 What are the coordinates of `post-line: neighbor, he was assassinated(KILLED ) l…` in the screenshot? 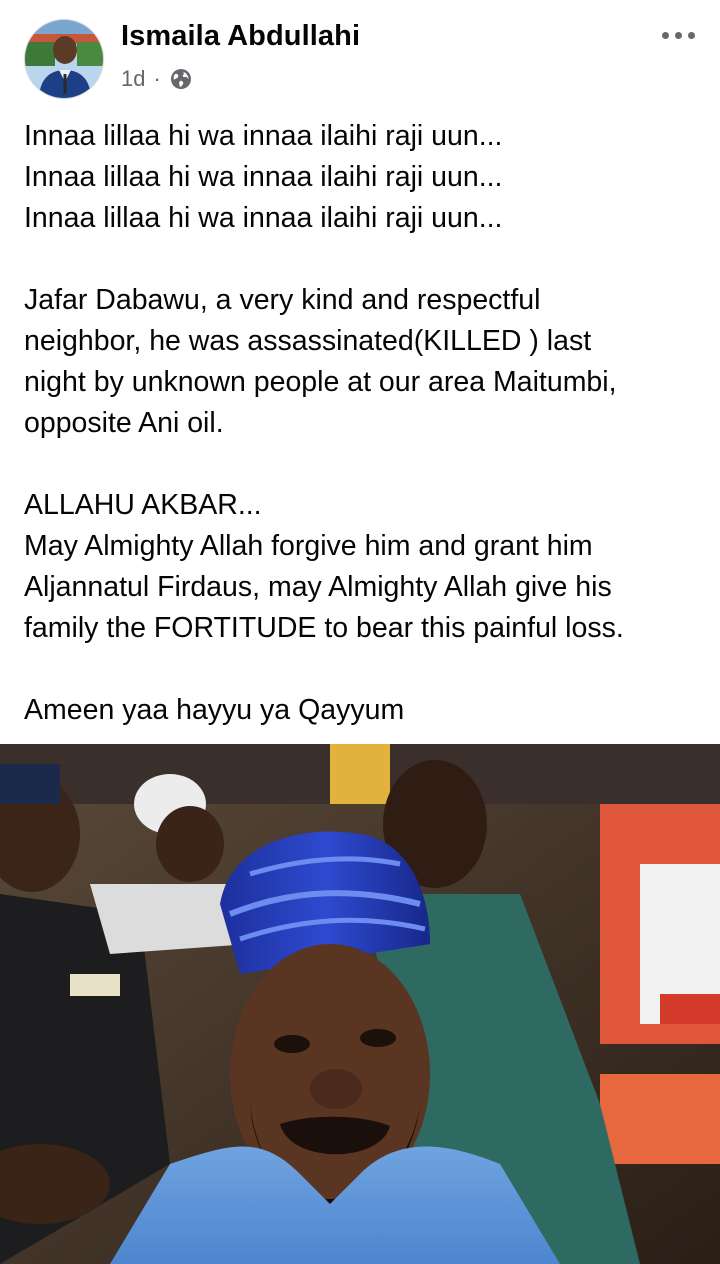 It's located at (308, 341).